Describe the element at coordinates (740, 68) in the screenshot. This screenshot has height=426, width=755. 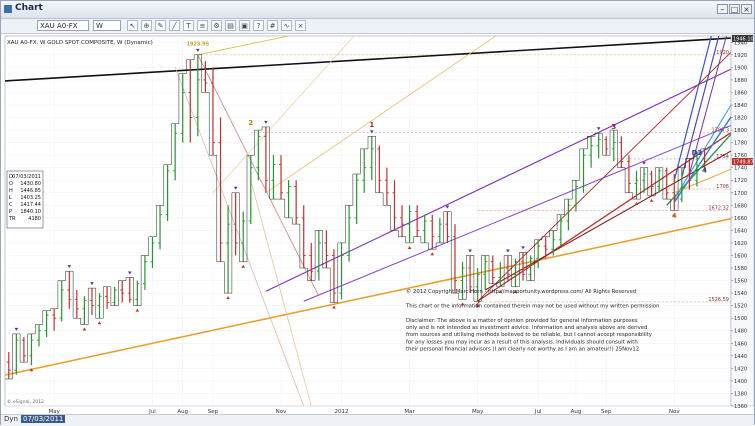
I see `y-tick-label: 1900` at that location.